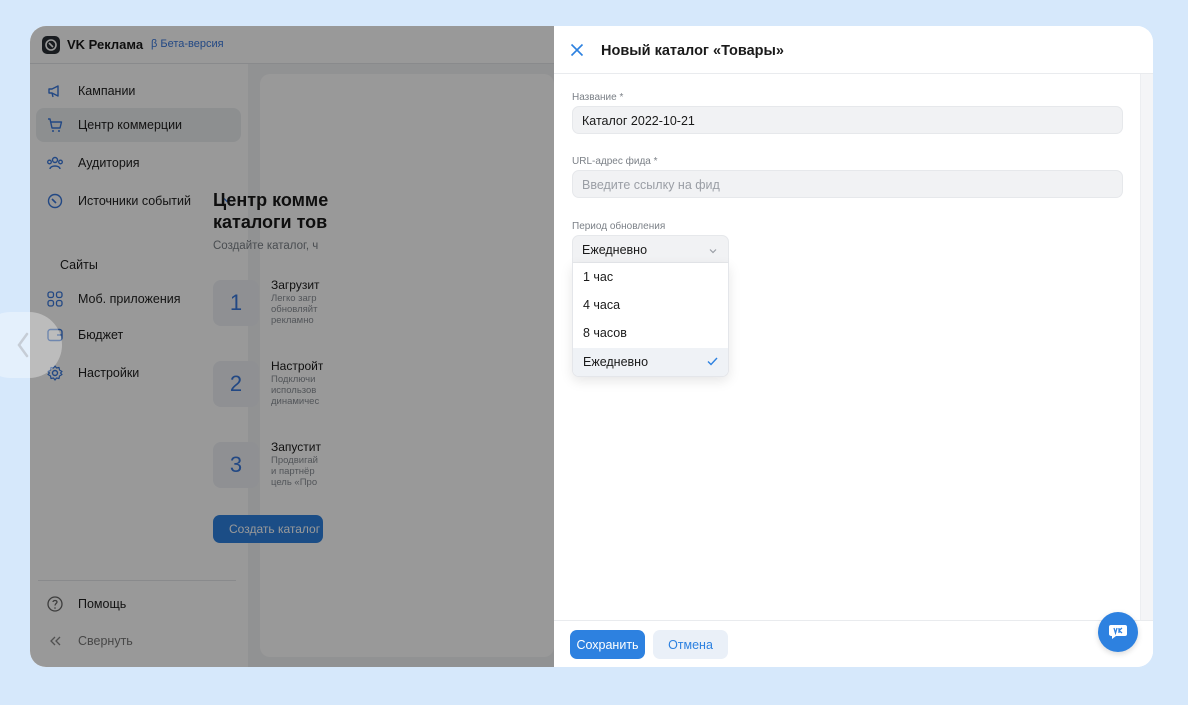 The width and height of the screenshot is (1188, 705). Describe the element at coordinates (598, 97) in the screenshot. I see `name-label: Название *` at that location.